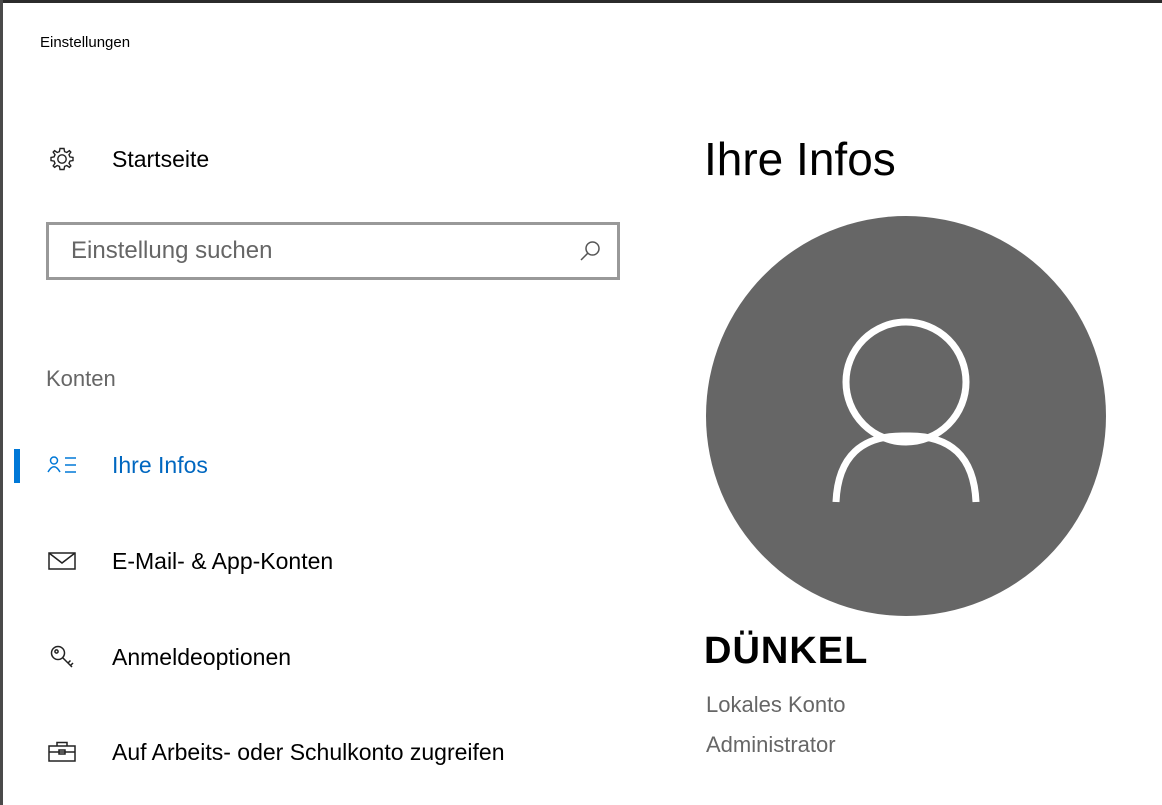 The image size is (1162, 805). What do you see at coordinates (310, 251) in the screenshot?
I see `search-input` at bounding box center [310, 251].